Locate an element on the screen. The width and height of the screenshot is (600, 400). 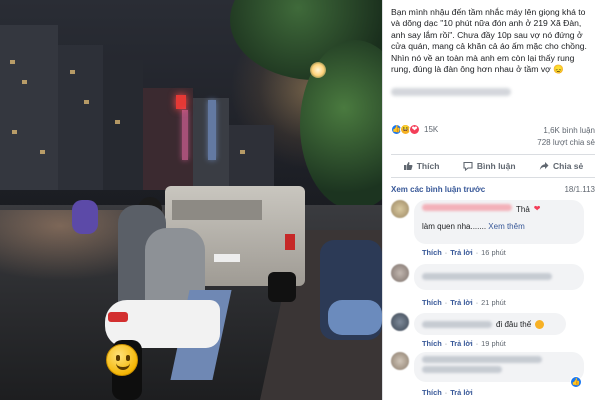
share-count: 728 lượt chia sẻ is located at coordinates (566, 143).